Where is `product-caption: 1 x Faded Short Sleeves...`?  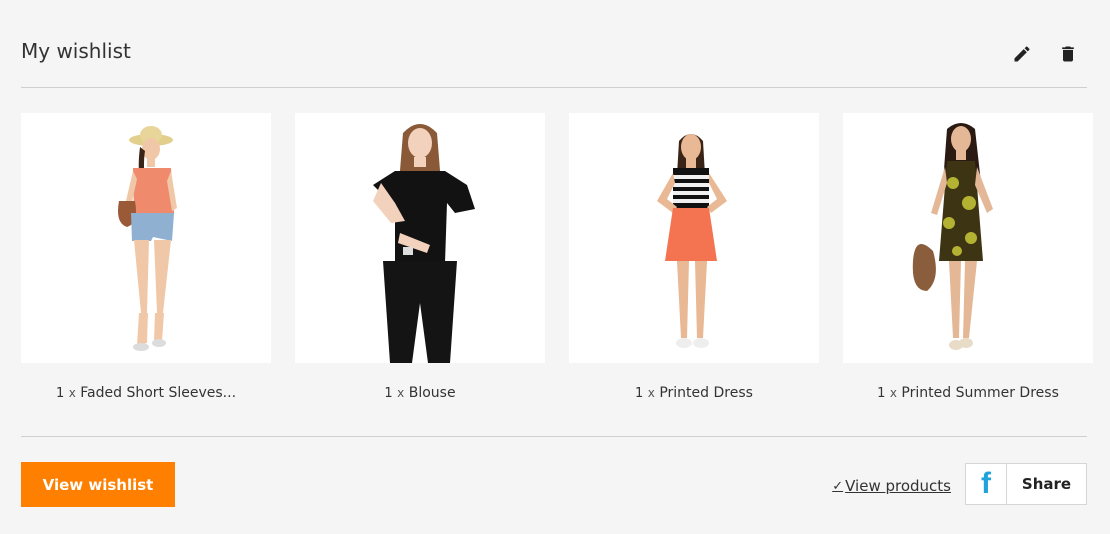
product-caption: 1 x Faded Short Sleeves... is located at coordinates (146, 393).